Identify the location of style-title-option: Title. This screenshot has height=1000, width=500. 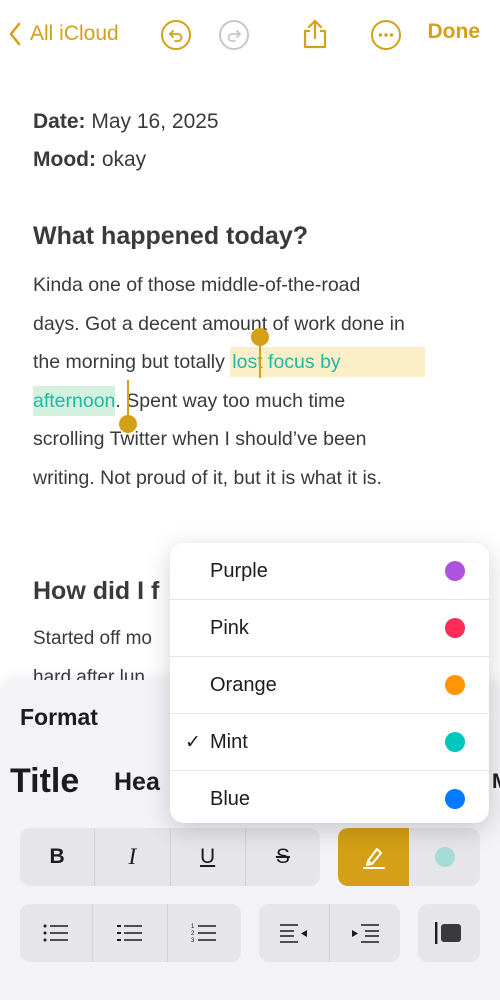
(44, 781).